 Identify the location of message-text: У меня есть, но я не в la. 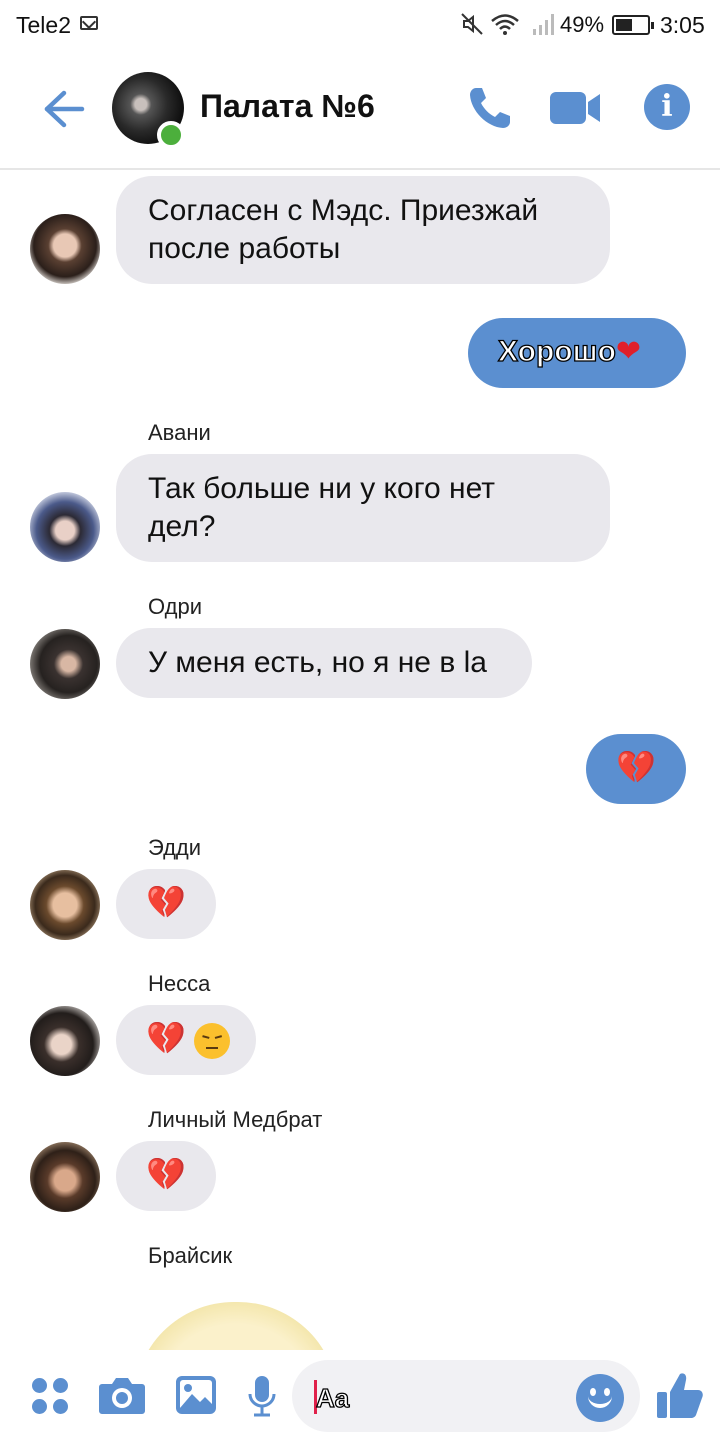
(317, 662).